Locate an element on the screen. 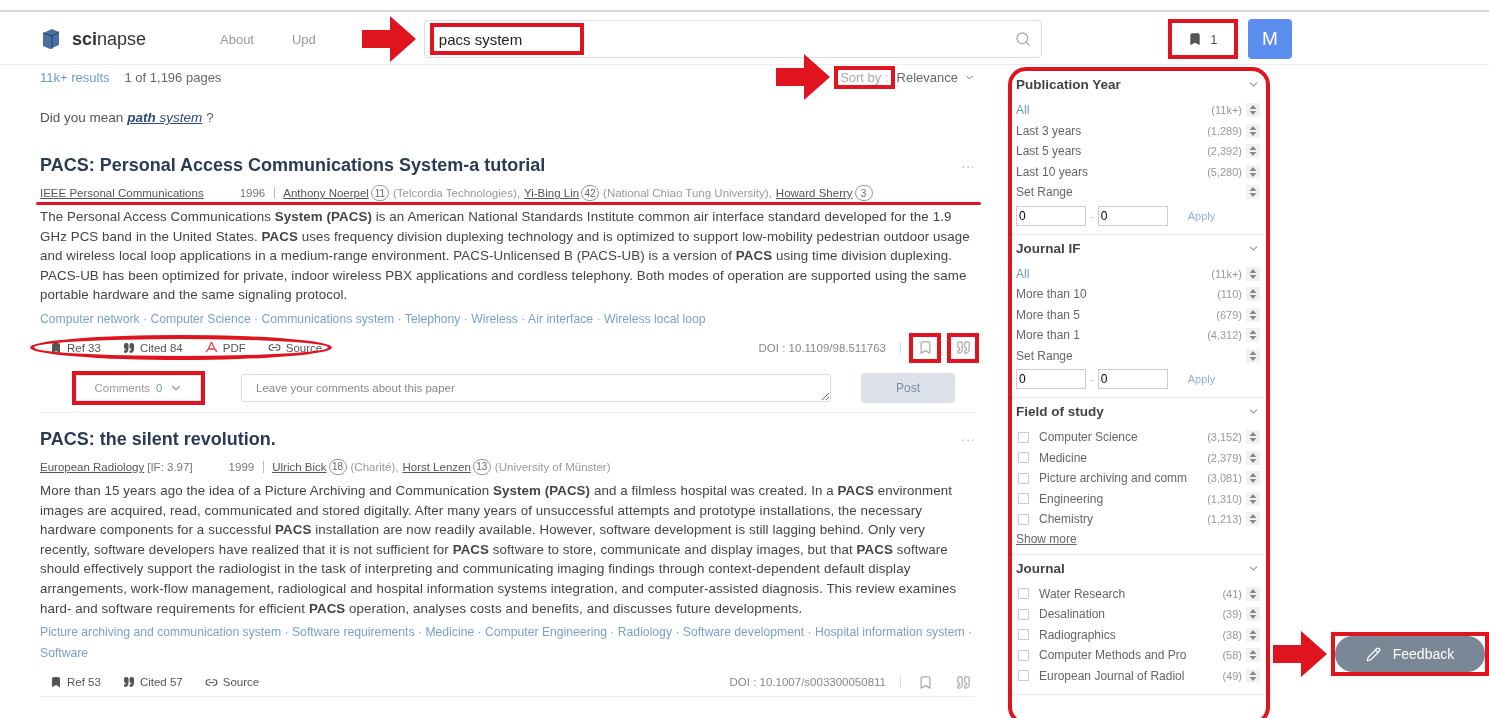 This screenshot has width=1489, height=718. bookmark-icon is located at coordinates (1195, 39).